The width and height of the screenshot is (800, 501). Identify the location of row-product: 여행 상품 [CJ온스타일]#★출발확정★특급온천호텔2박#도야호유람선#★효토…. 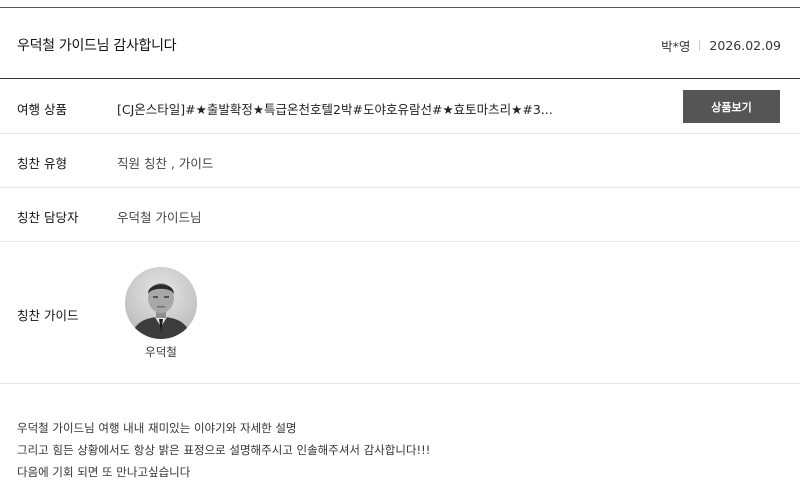
(400, 107).